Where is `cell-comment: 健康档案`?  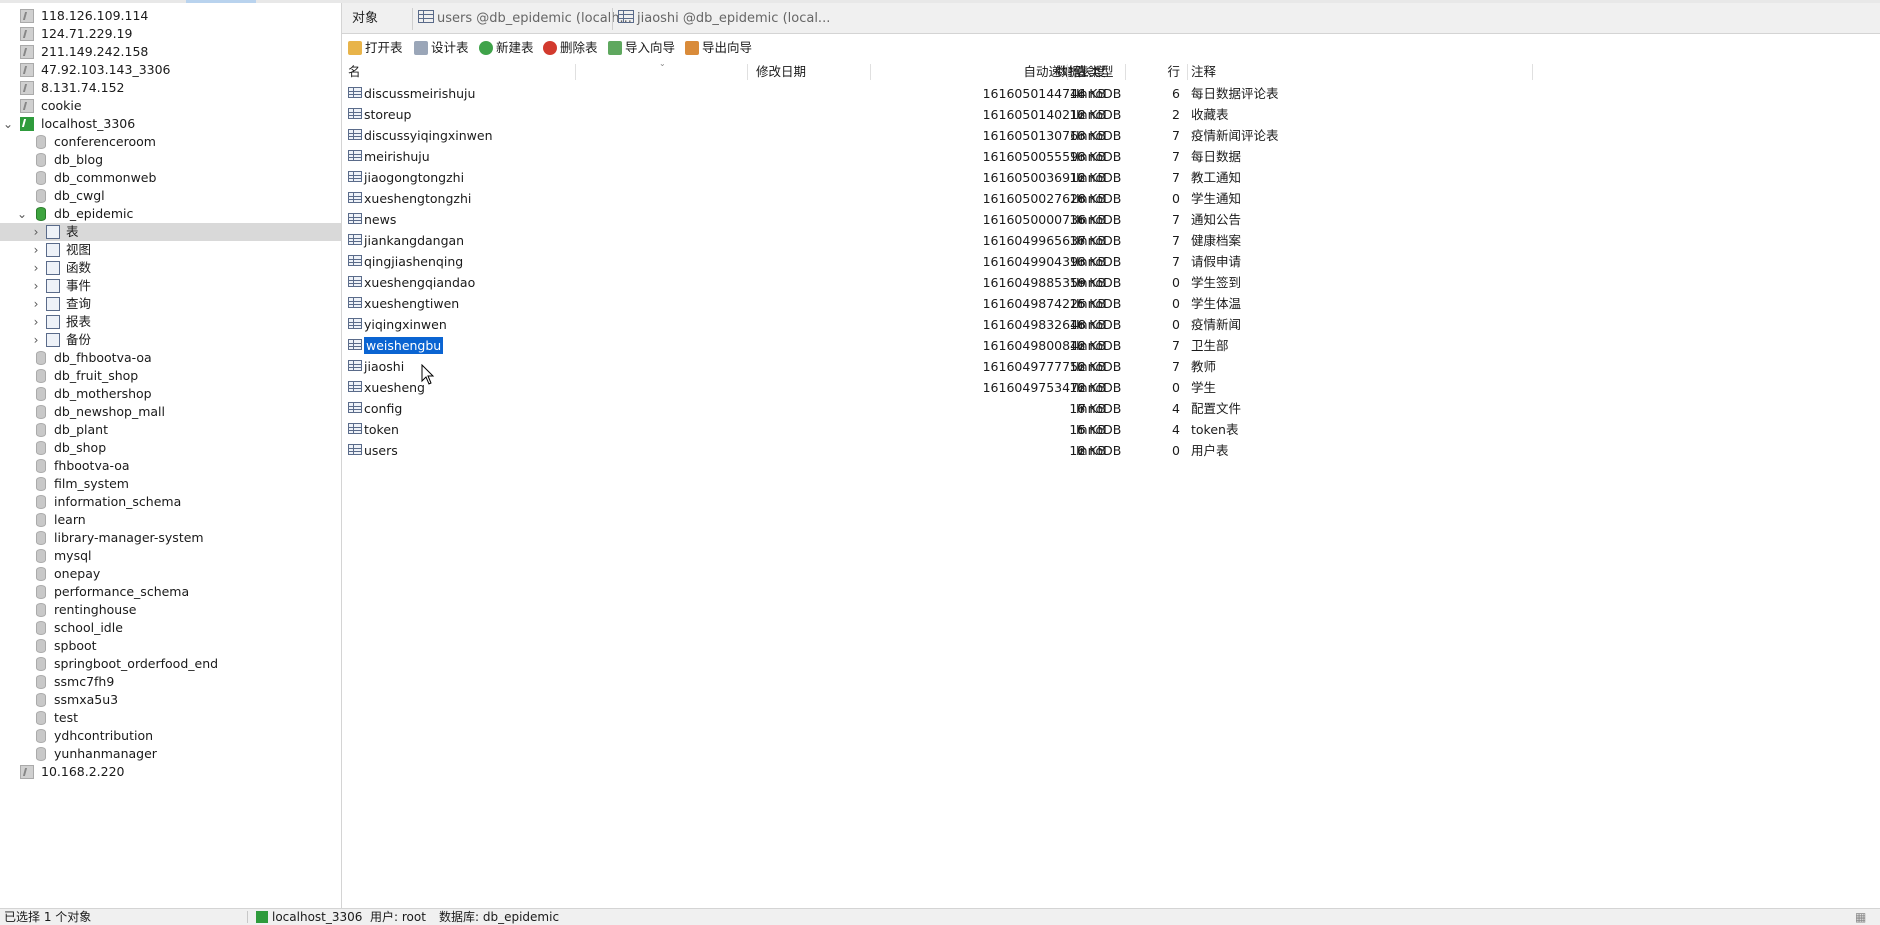
cell-comment: 健康档案 is located at coordinates (1216, 240).